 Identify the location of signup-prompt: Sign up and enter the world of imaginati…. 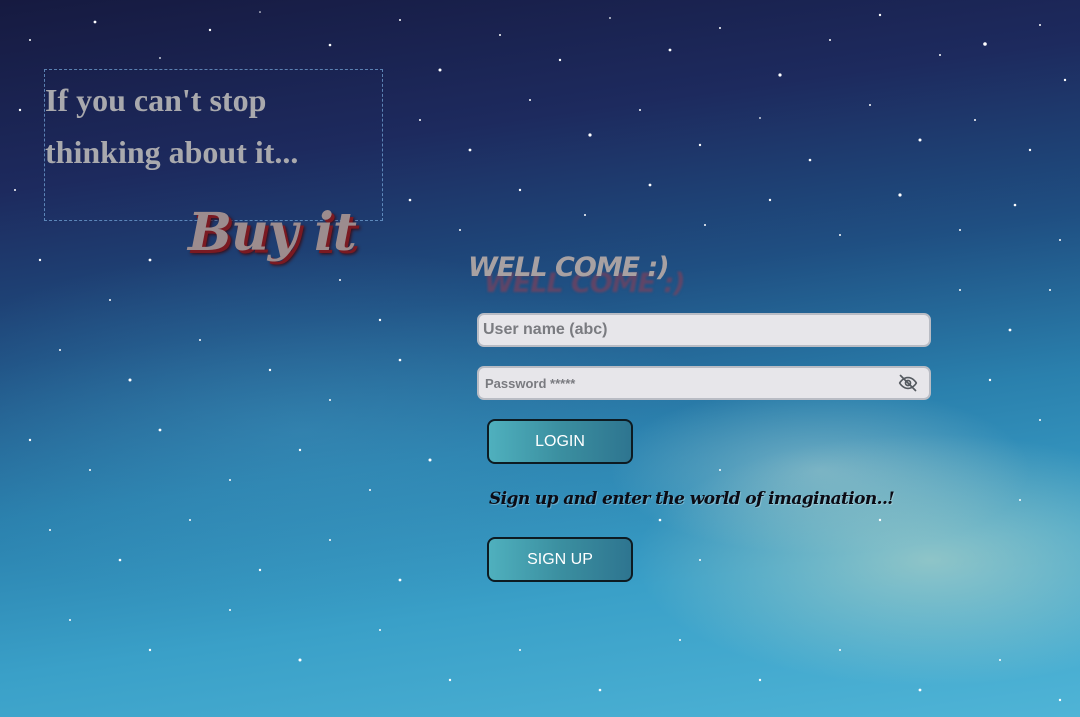
(692, 499).